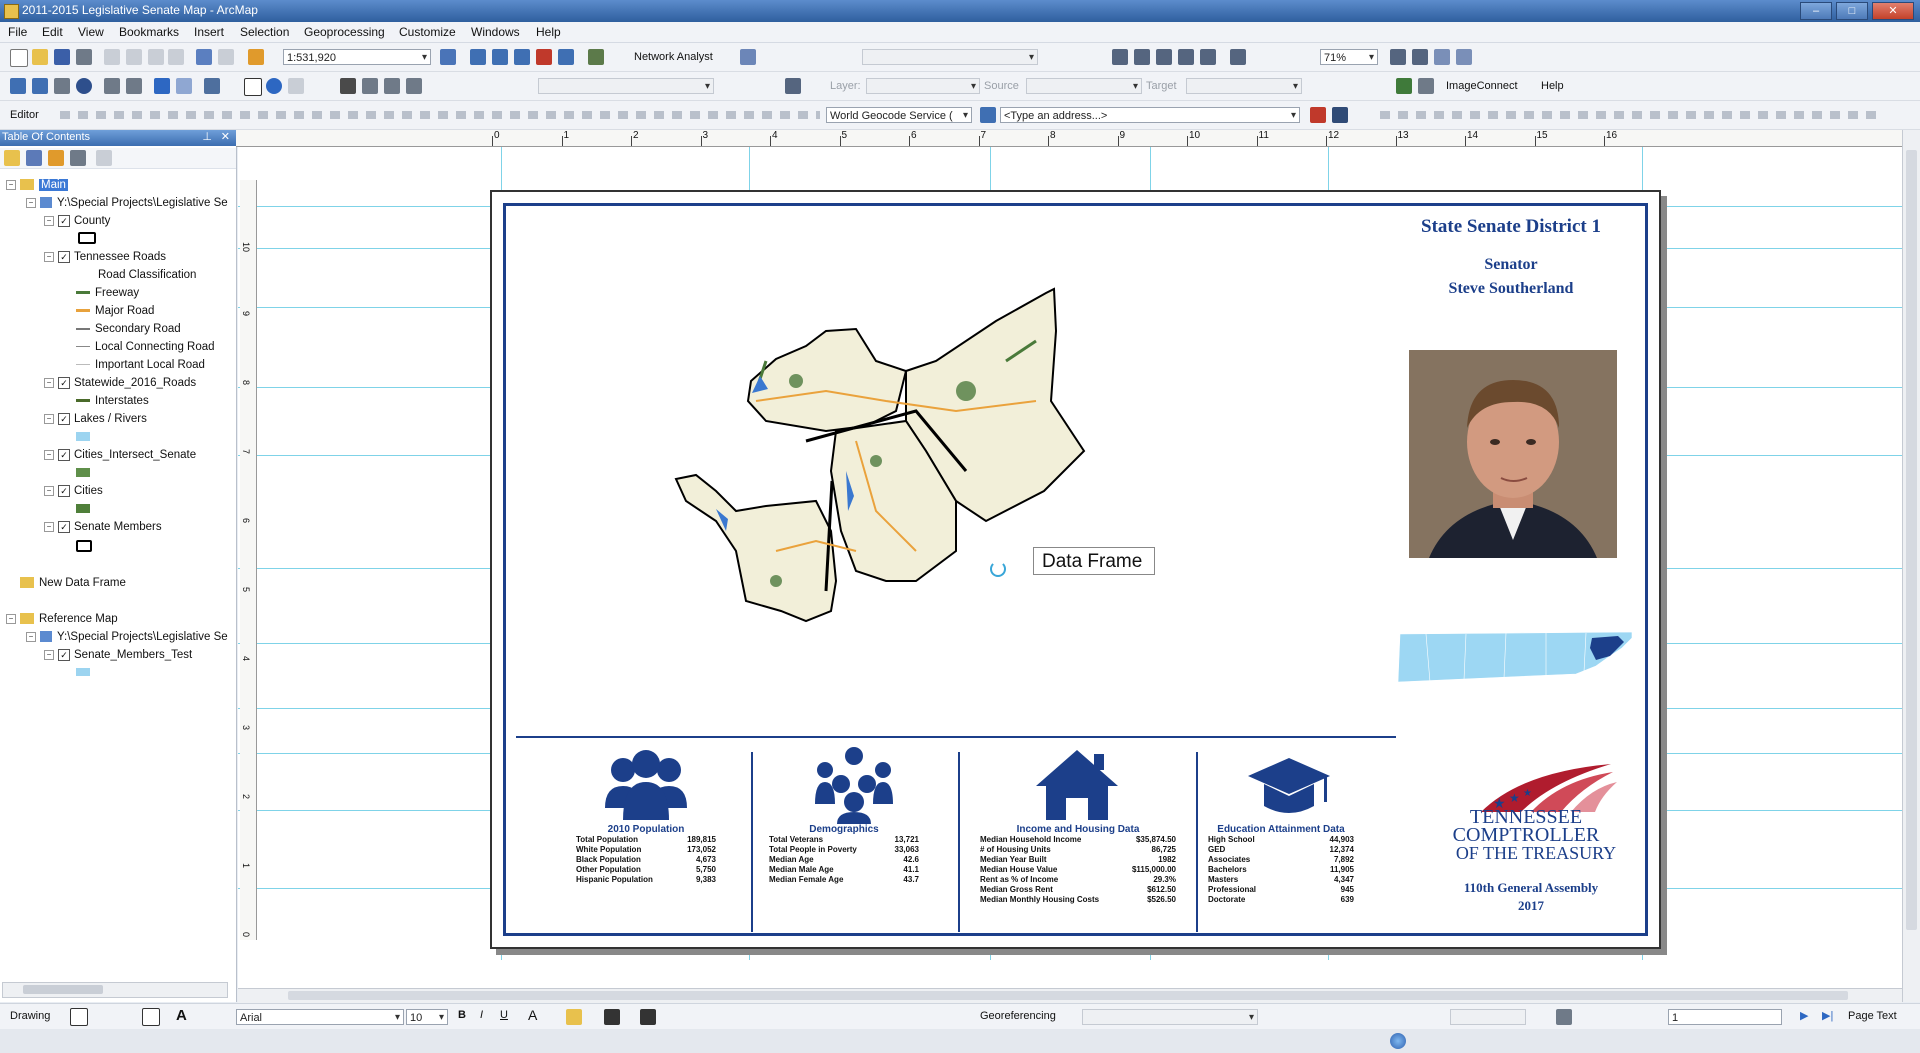  Describe the element at coordinates (30, 1016) in the screenshot. I see `drawing-menu: Drawing` at that location.